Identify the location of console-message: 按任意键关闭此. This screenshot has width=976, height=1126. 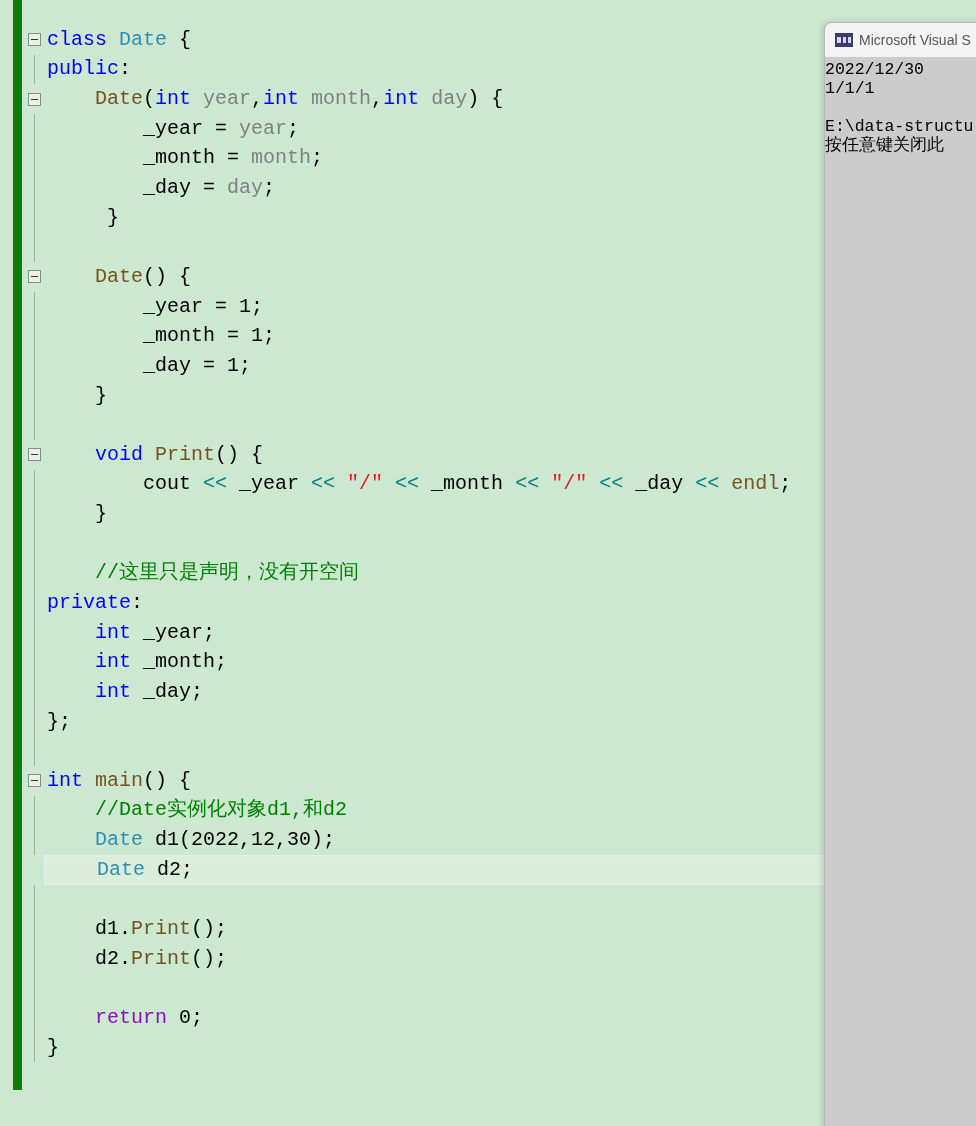
(885, 145).